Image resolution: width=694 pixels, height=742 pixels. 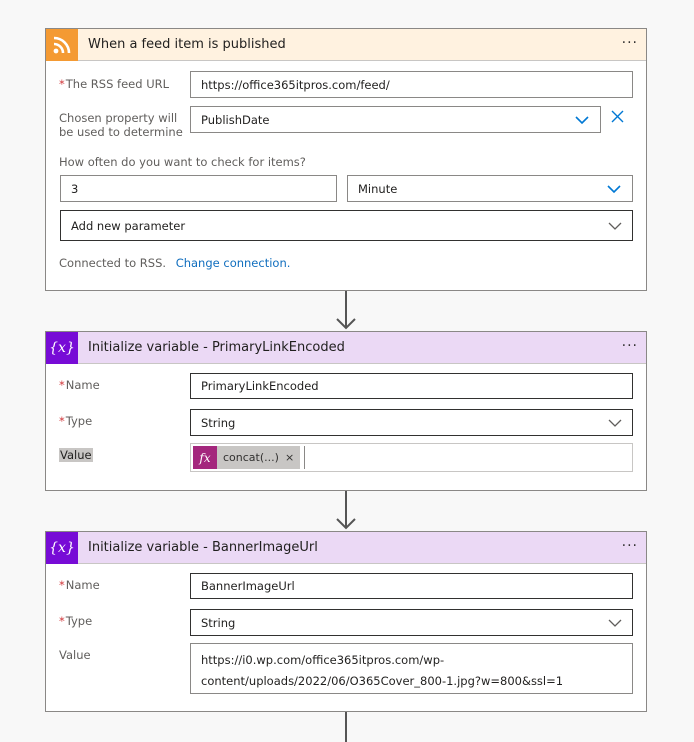 I want to click on variable-name-input: BannerImageUrl, so click(x=411, y=586).